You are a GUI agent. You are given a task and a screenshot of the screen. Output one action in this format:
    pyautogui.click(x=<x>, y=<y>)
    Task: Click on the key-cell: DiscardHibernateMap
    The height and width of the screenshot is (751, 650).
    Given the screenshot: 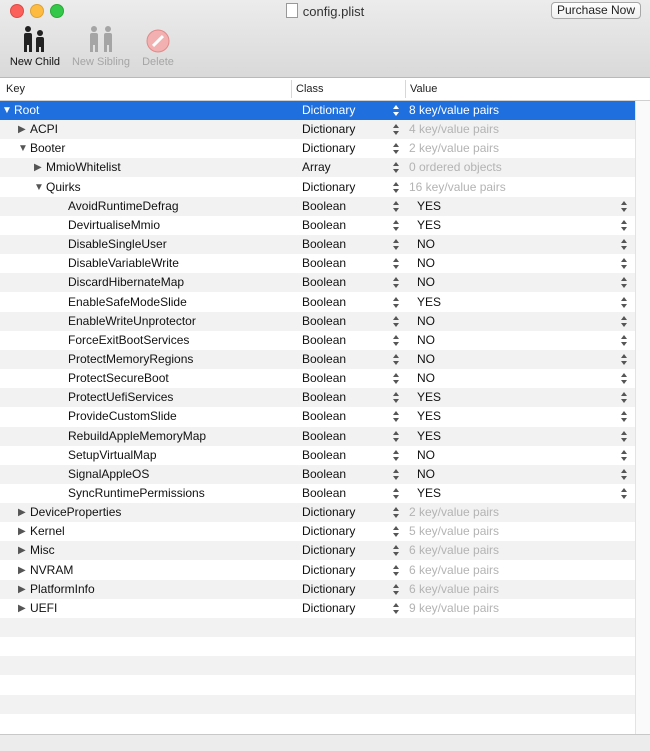 What is the action you would take?
    pyautogui.click(x=126, y=282)
    